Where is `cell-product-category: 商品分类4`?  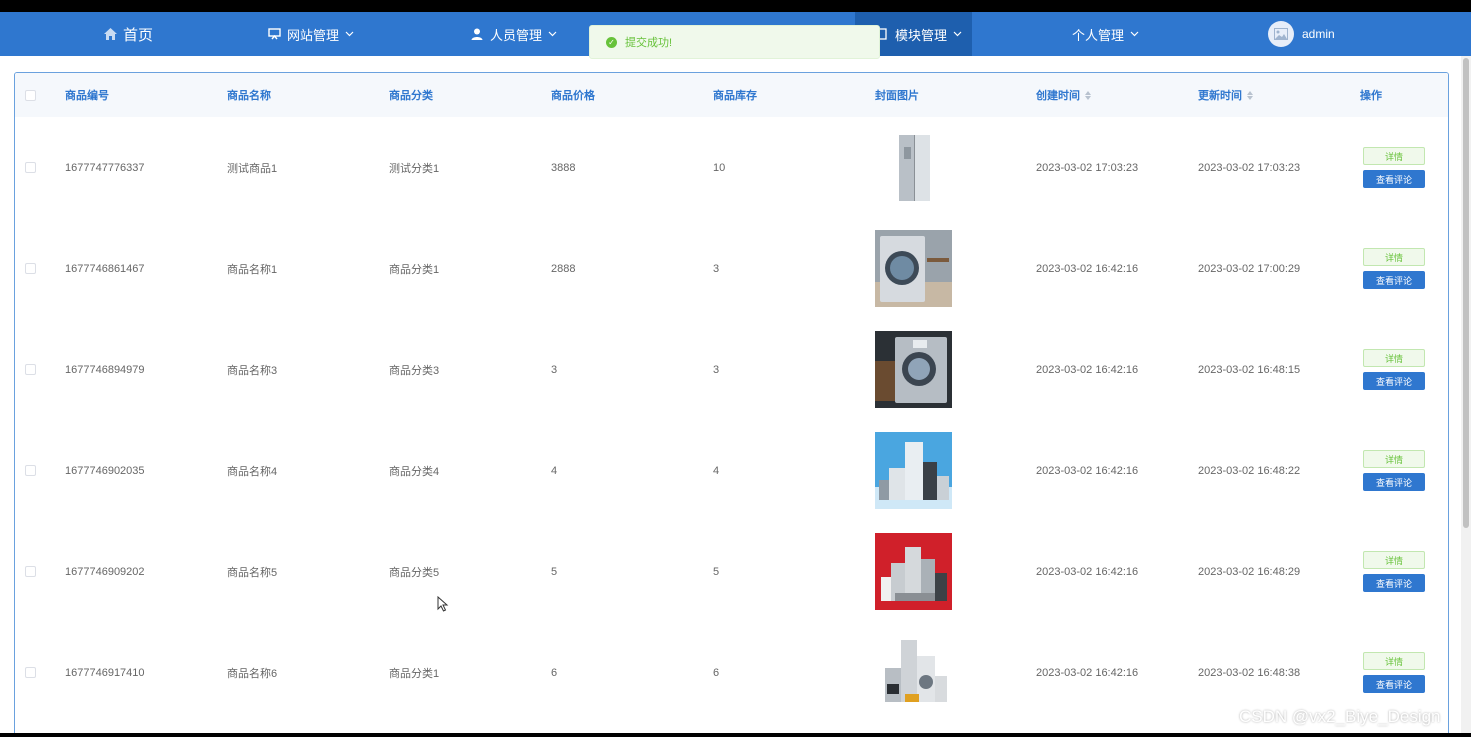
cell-product-category: 商品分类4 is located at coordinates (414, 471).